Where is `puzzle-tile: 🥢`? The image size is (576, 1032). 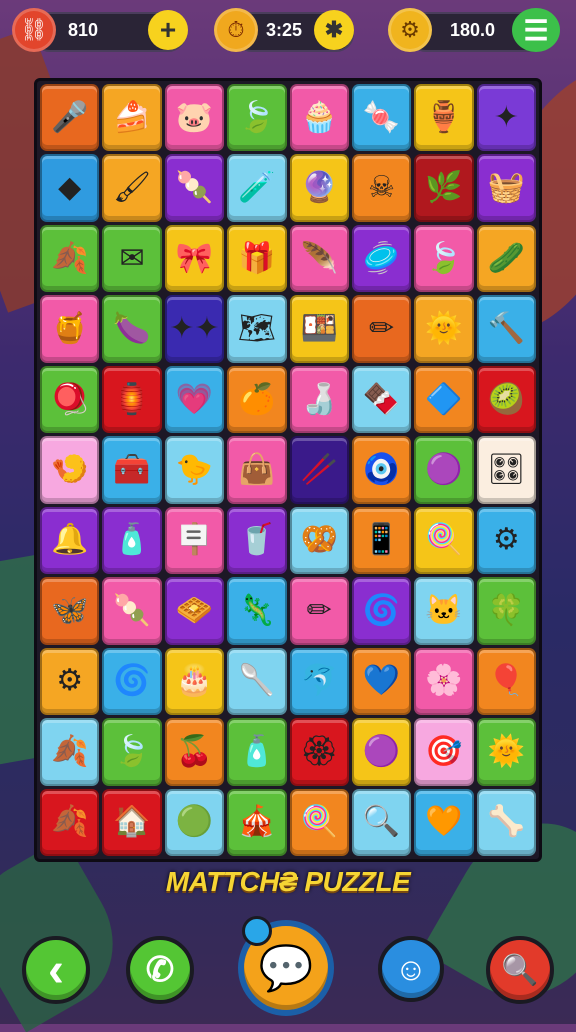 puzzle-tile: 🥢 is located at coordinates (319, 470).